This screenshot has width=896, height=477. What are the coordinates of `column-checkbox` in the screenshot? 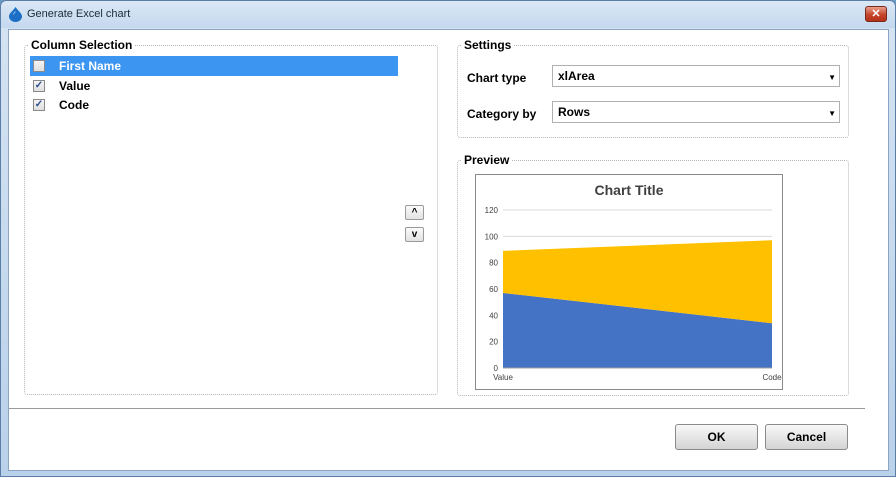 It's located at (39, 66).